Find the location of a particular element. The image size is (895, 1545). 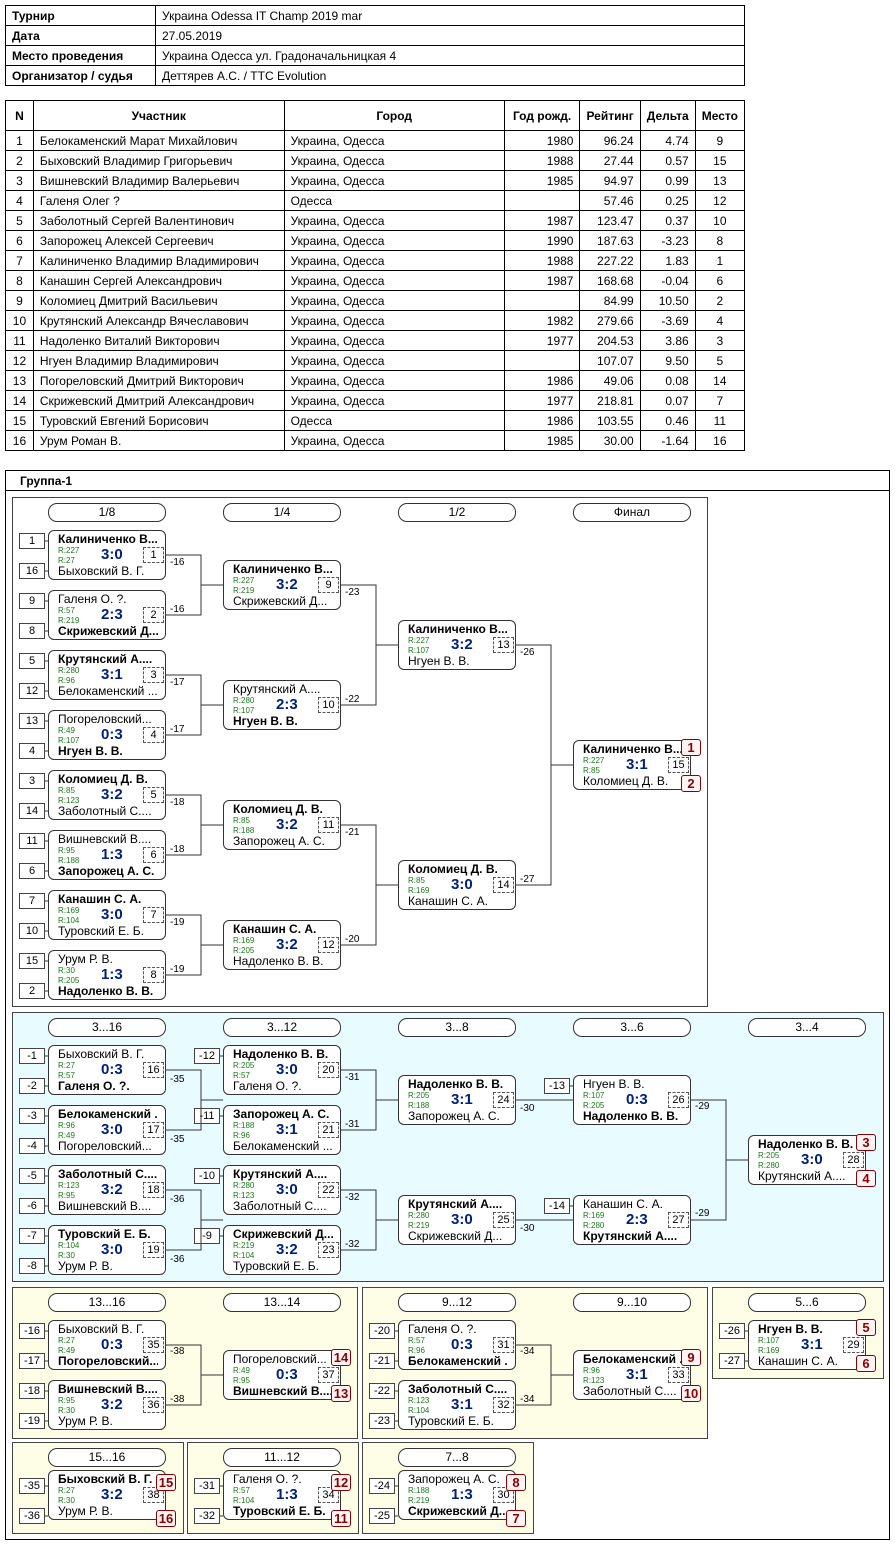

rating-top: R:205 is located at coordinates (244, 1065).